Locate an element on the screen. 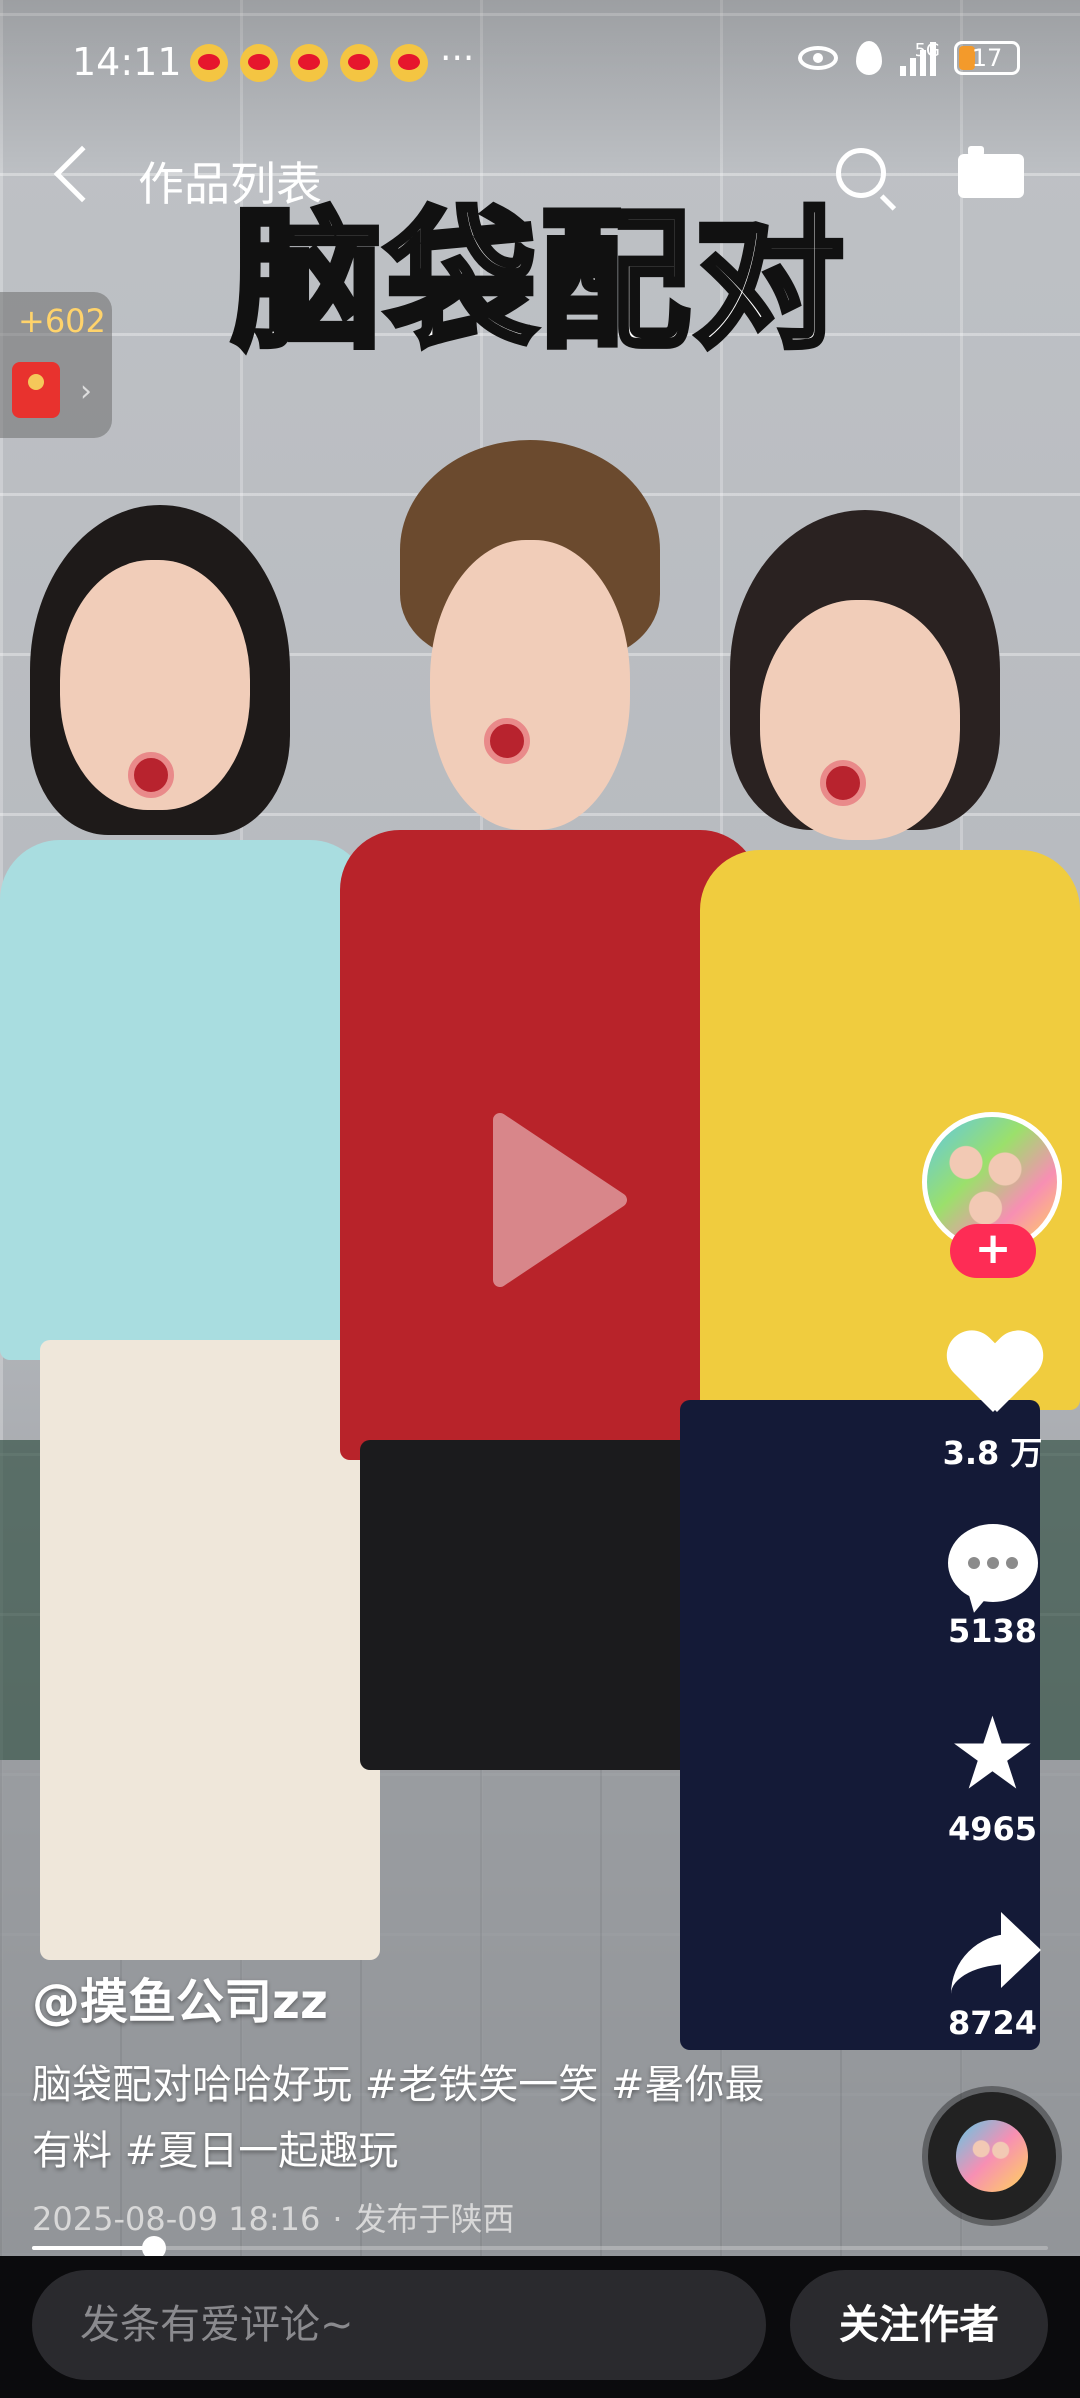 The height and width of the screenshot is (2398, 1080). comment-button: 5138 is located at coordinates (992, 1587).